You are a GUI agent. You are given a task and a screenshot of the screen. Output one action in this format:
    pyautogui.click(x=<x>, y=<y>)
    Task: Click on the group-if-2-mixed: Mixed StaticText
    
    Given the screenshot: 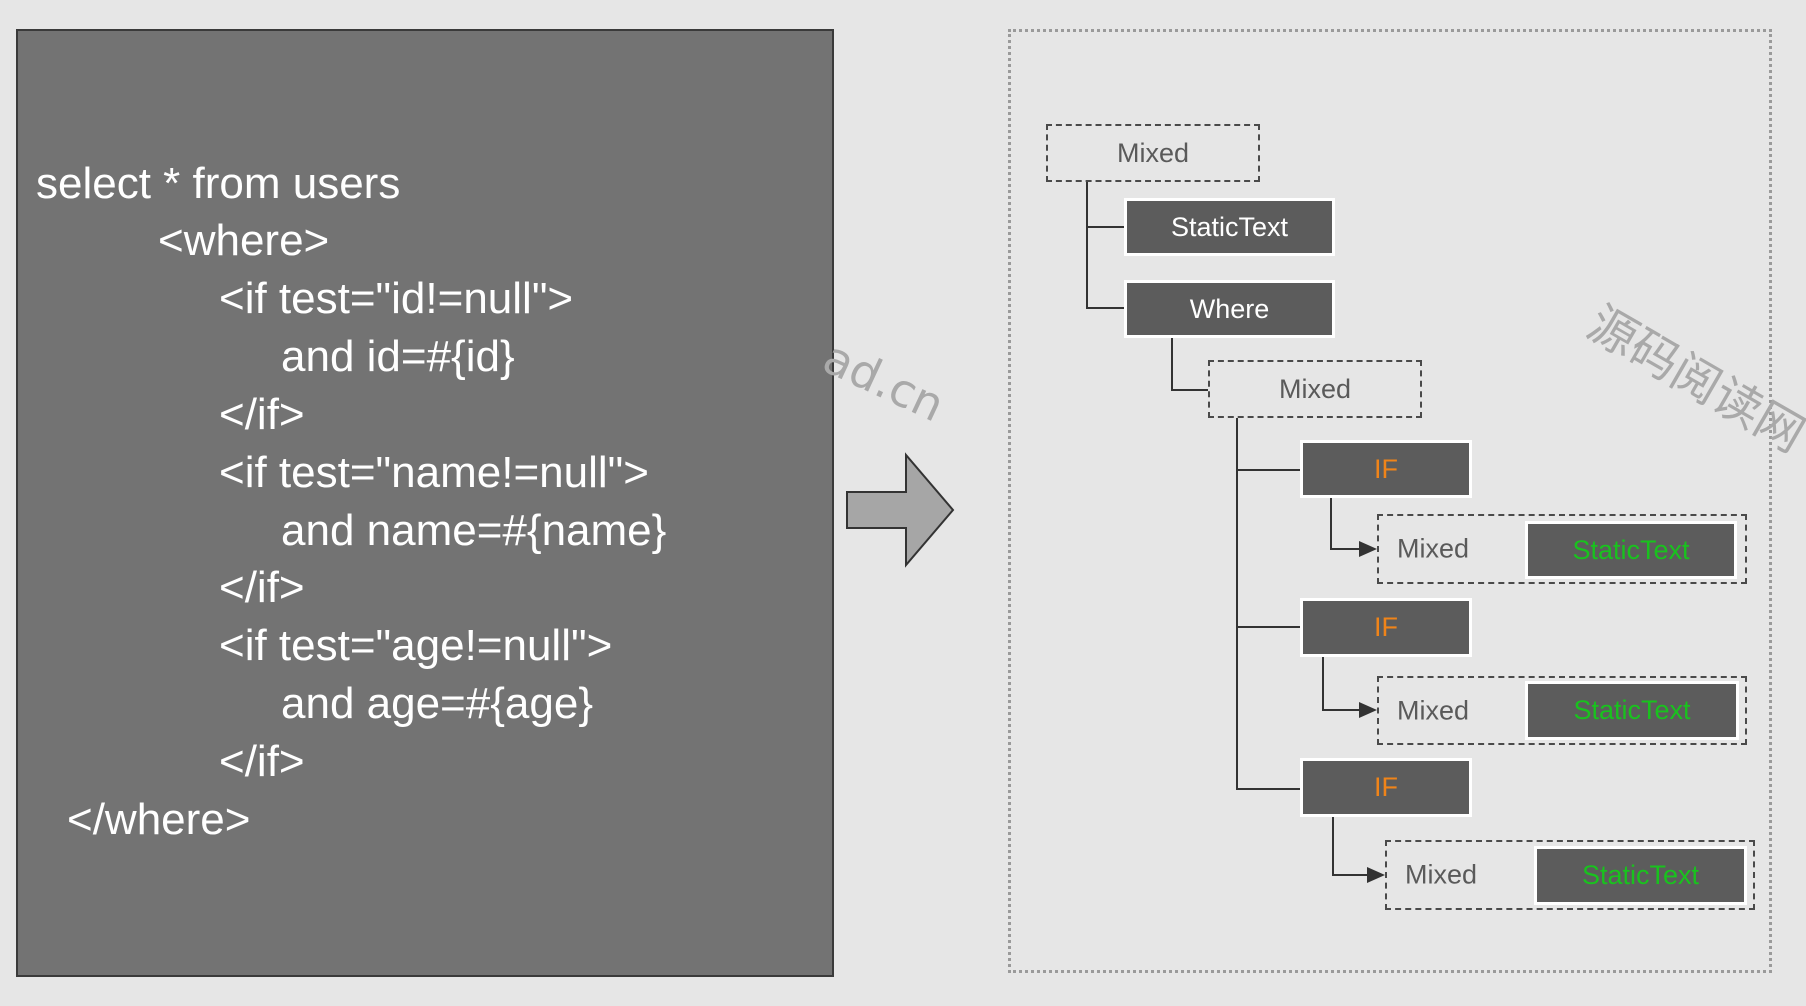 What is the action you would take?
    pyautogui.click(x=1562, y=710)
    